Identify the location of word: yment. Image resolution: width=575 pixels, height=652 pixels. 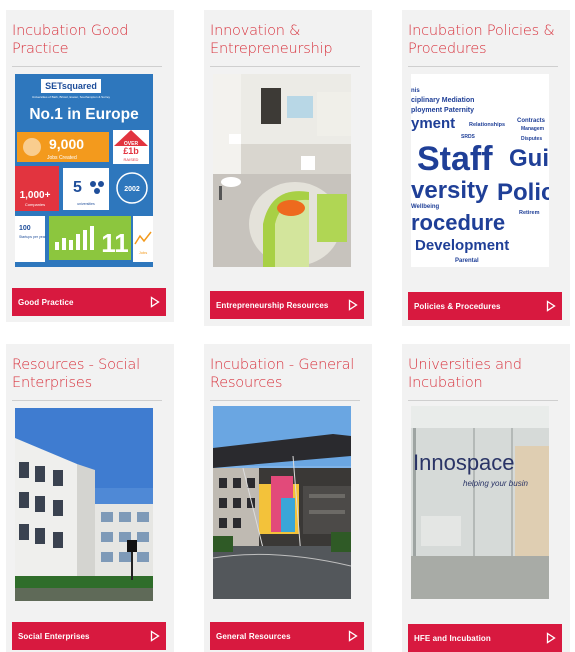
(433, 123).